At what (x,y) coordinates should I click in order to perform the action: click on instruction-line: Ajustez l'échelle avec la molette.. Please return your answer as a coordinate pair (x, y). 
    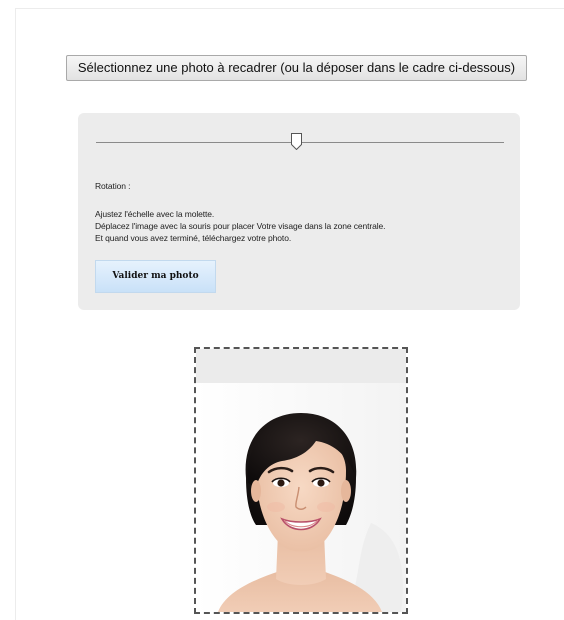
    Looking at the image, I should click on (155, 214).